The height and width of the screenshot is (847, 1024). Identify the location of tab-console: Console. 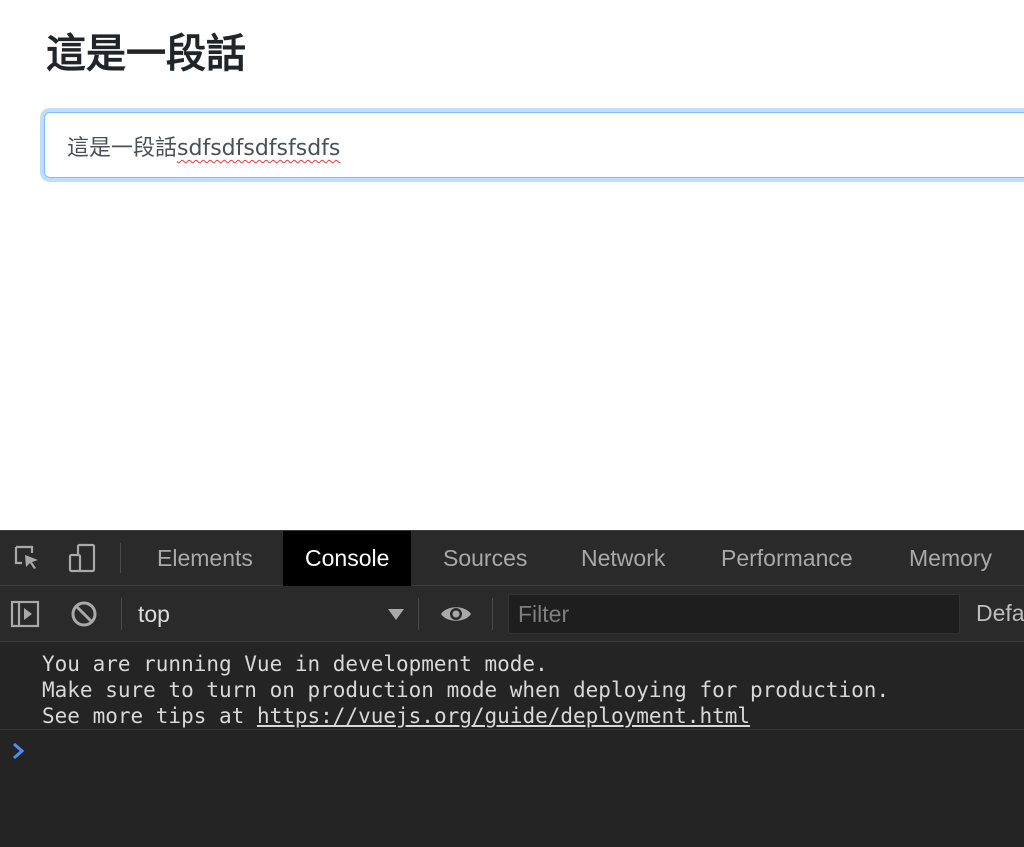
(347, 558).